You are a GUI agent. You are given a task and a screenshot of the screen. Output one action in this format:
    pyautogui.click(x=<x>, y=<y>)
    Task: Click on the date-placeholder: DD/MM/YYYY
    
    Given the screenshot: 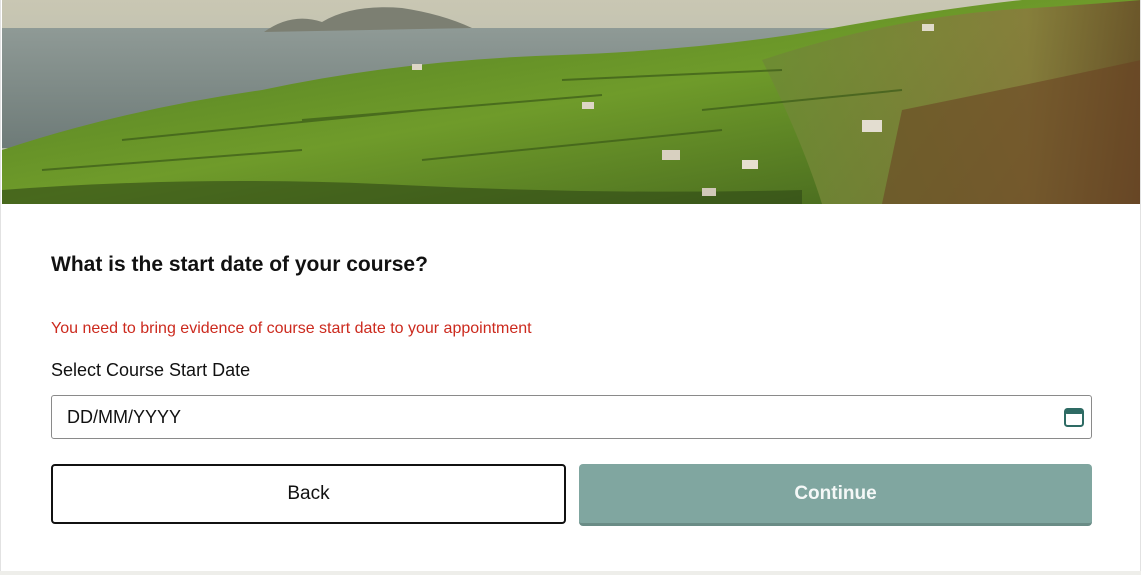 What is the action you would take?
    pyautogui.click(x=124, y=417)
    